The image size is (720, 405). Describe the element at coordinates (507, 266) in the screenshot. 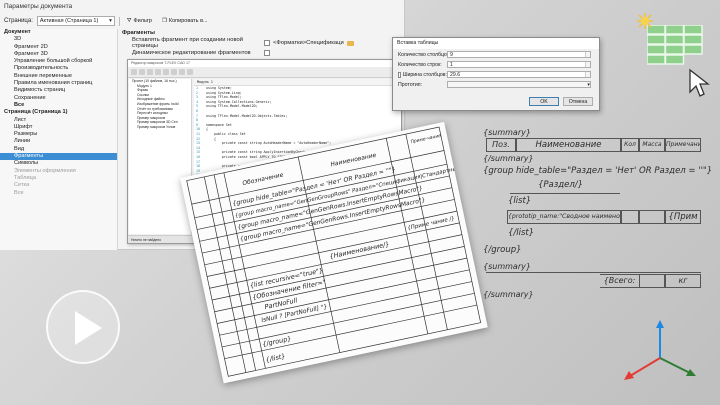

I see `tpl-summary2: {summary}` at that location.